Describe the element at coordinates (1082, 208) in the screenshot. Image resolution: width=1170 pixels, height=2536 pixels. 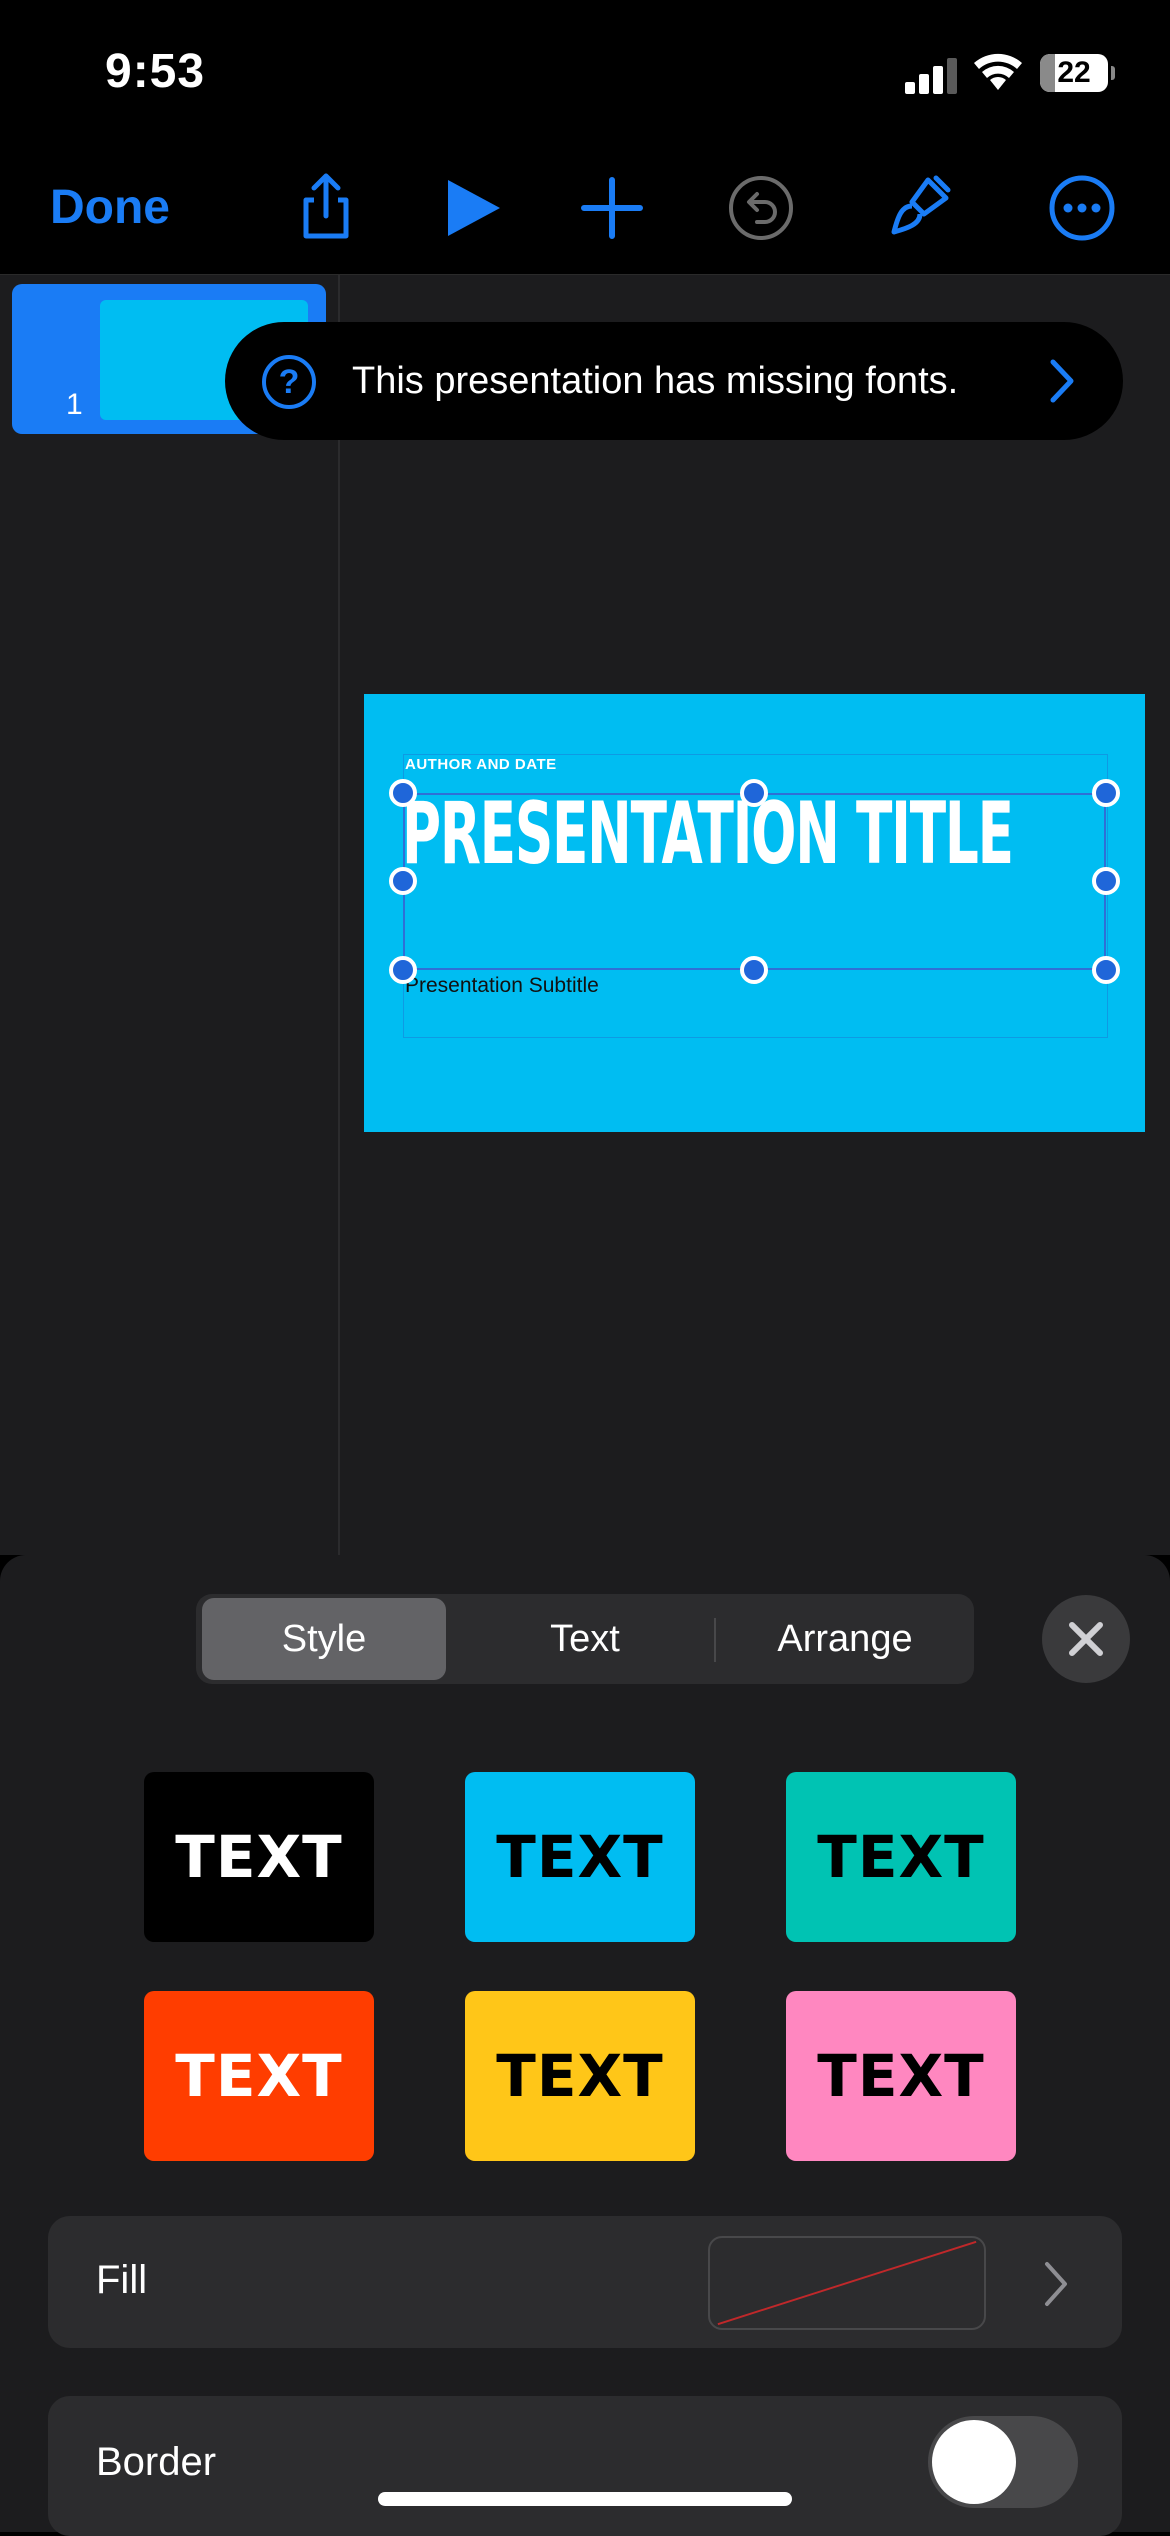
I see `more-options-icon` at that location.